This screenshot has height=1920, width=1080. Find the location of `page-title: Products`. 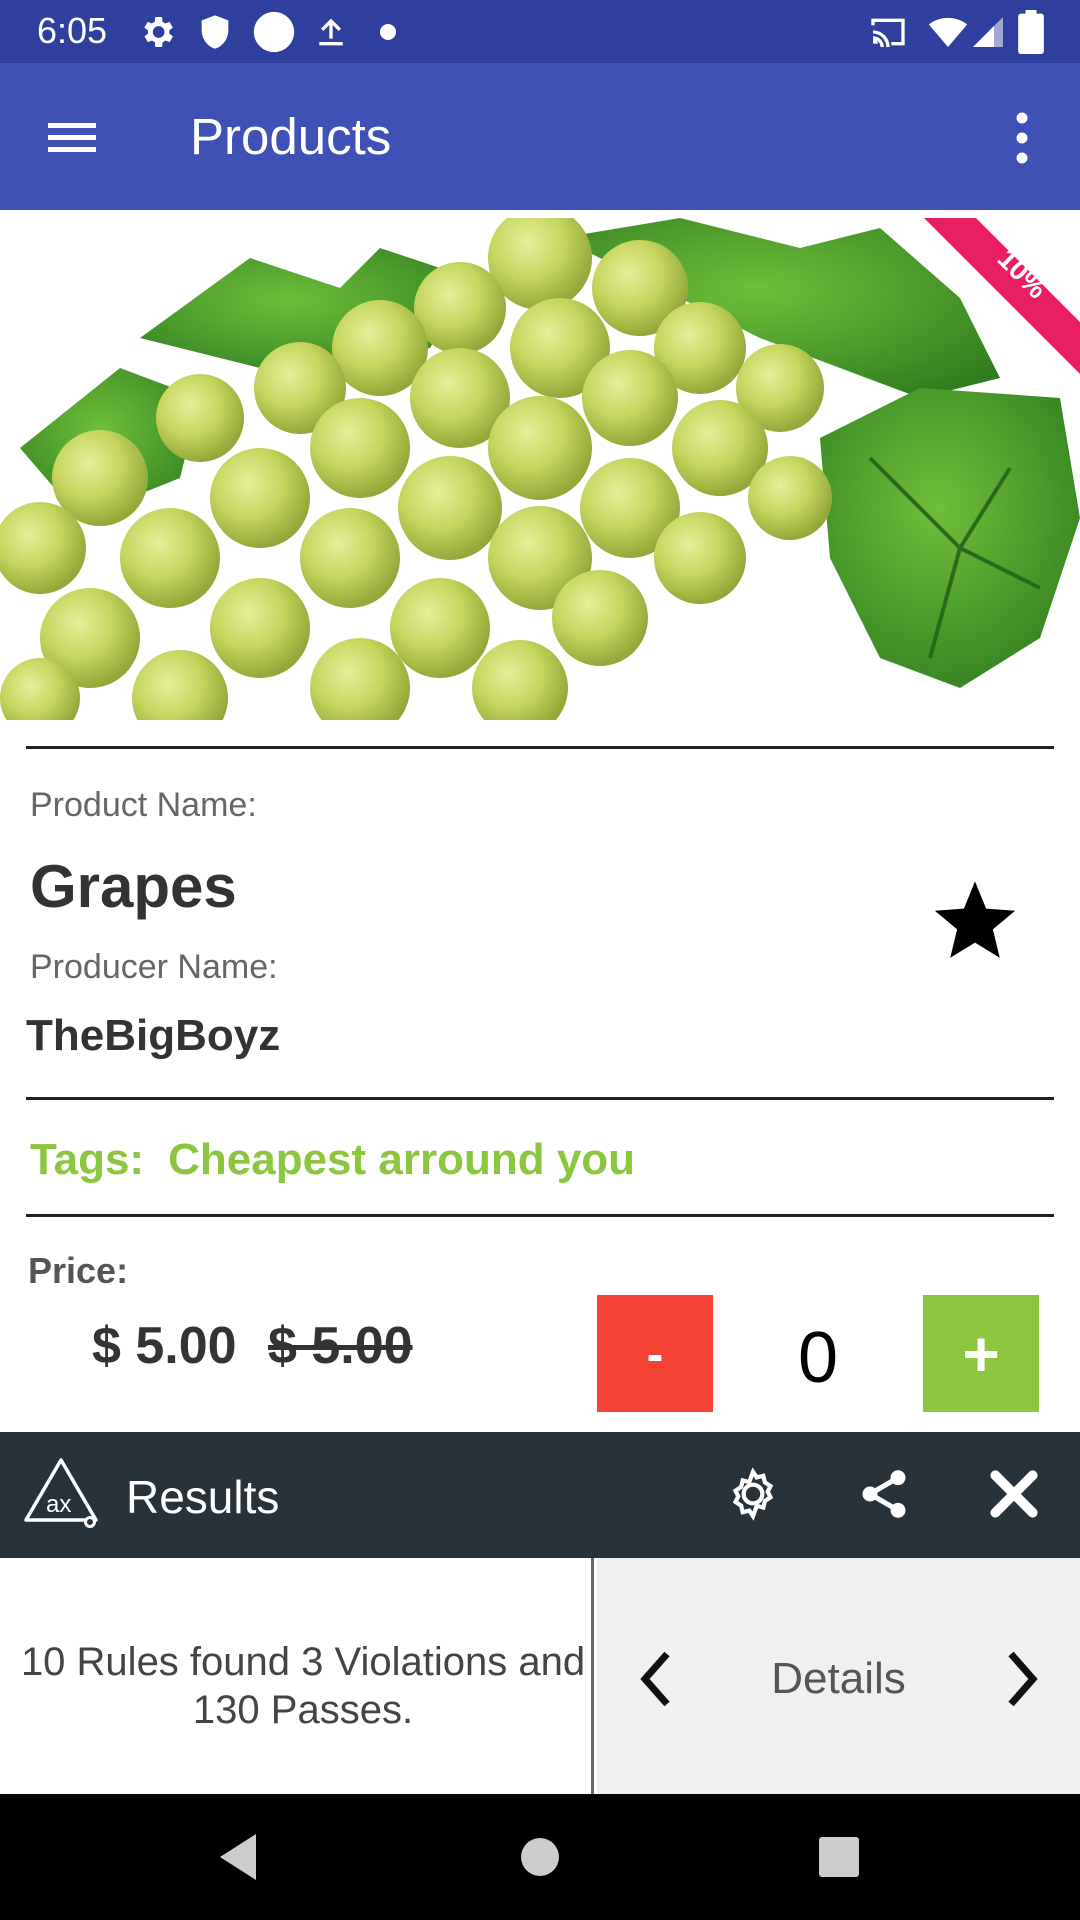

page-title: Products is located at coordinates (291, 136).